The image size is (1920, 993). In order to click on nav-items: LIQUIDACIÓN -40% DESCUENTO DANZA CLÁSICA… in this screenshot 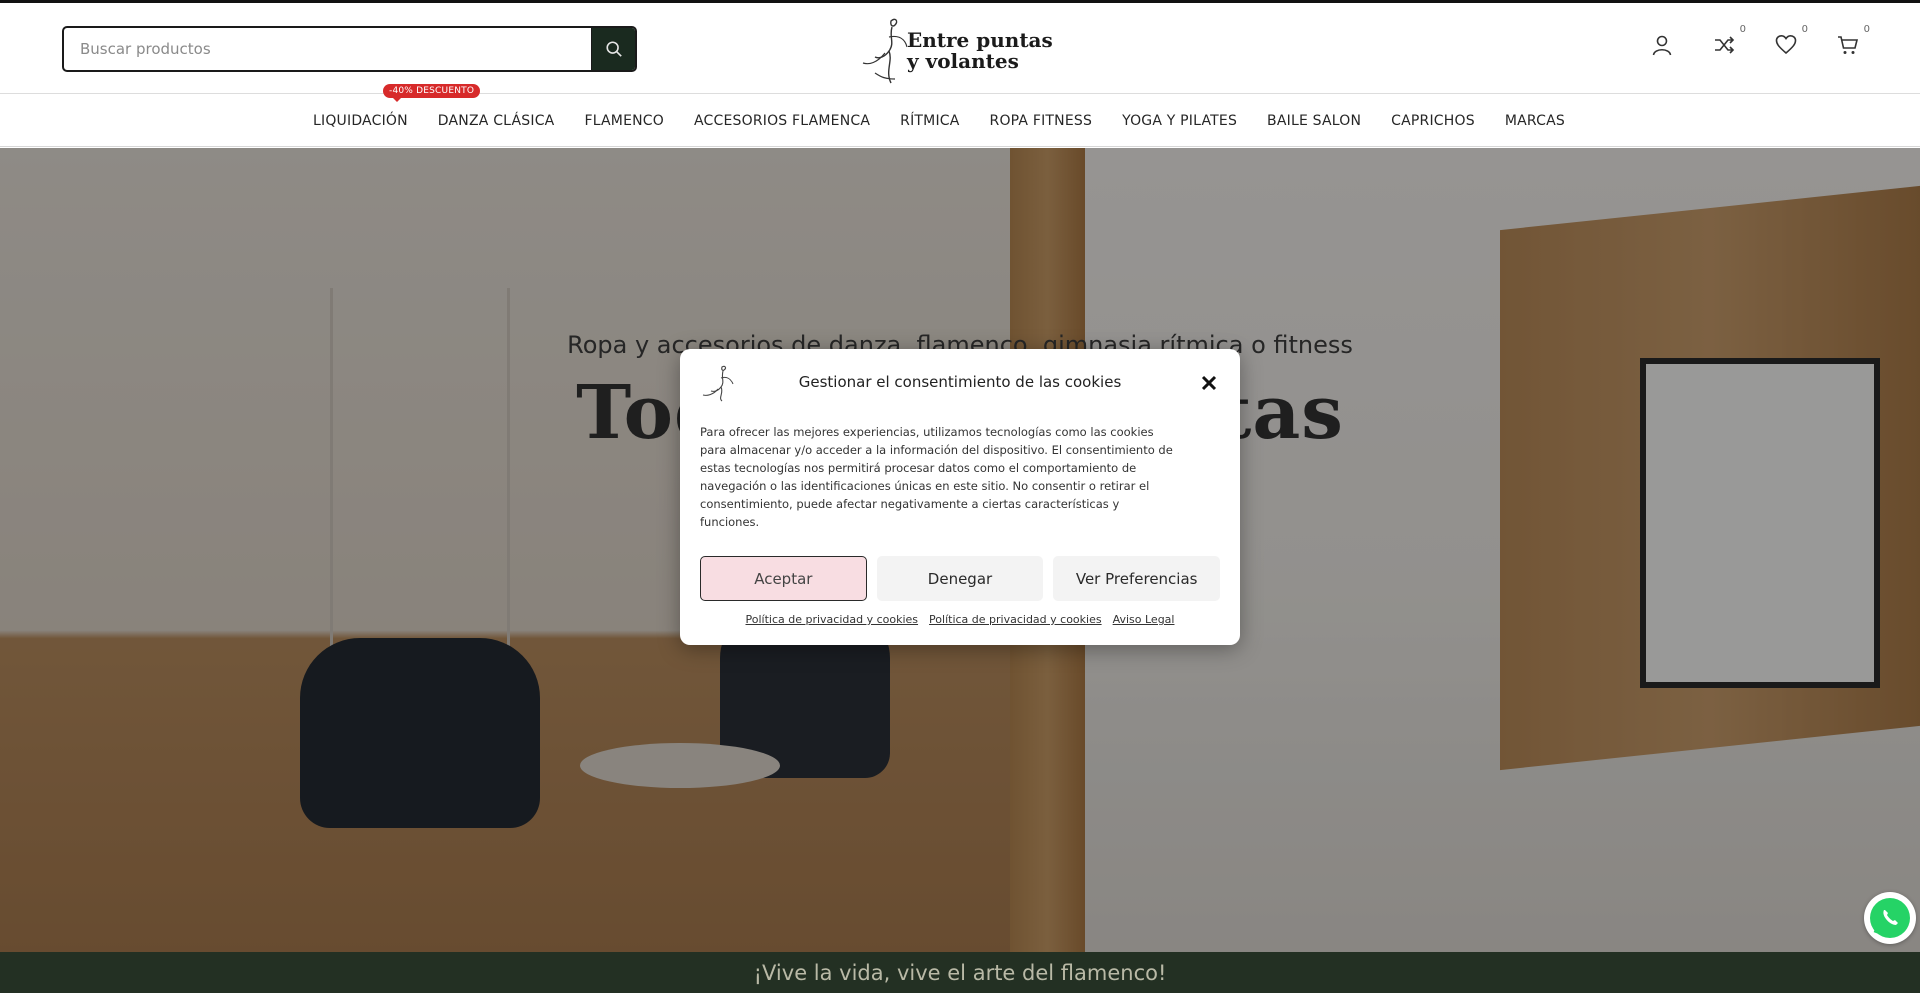, I will do `click(954, 115)`.